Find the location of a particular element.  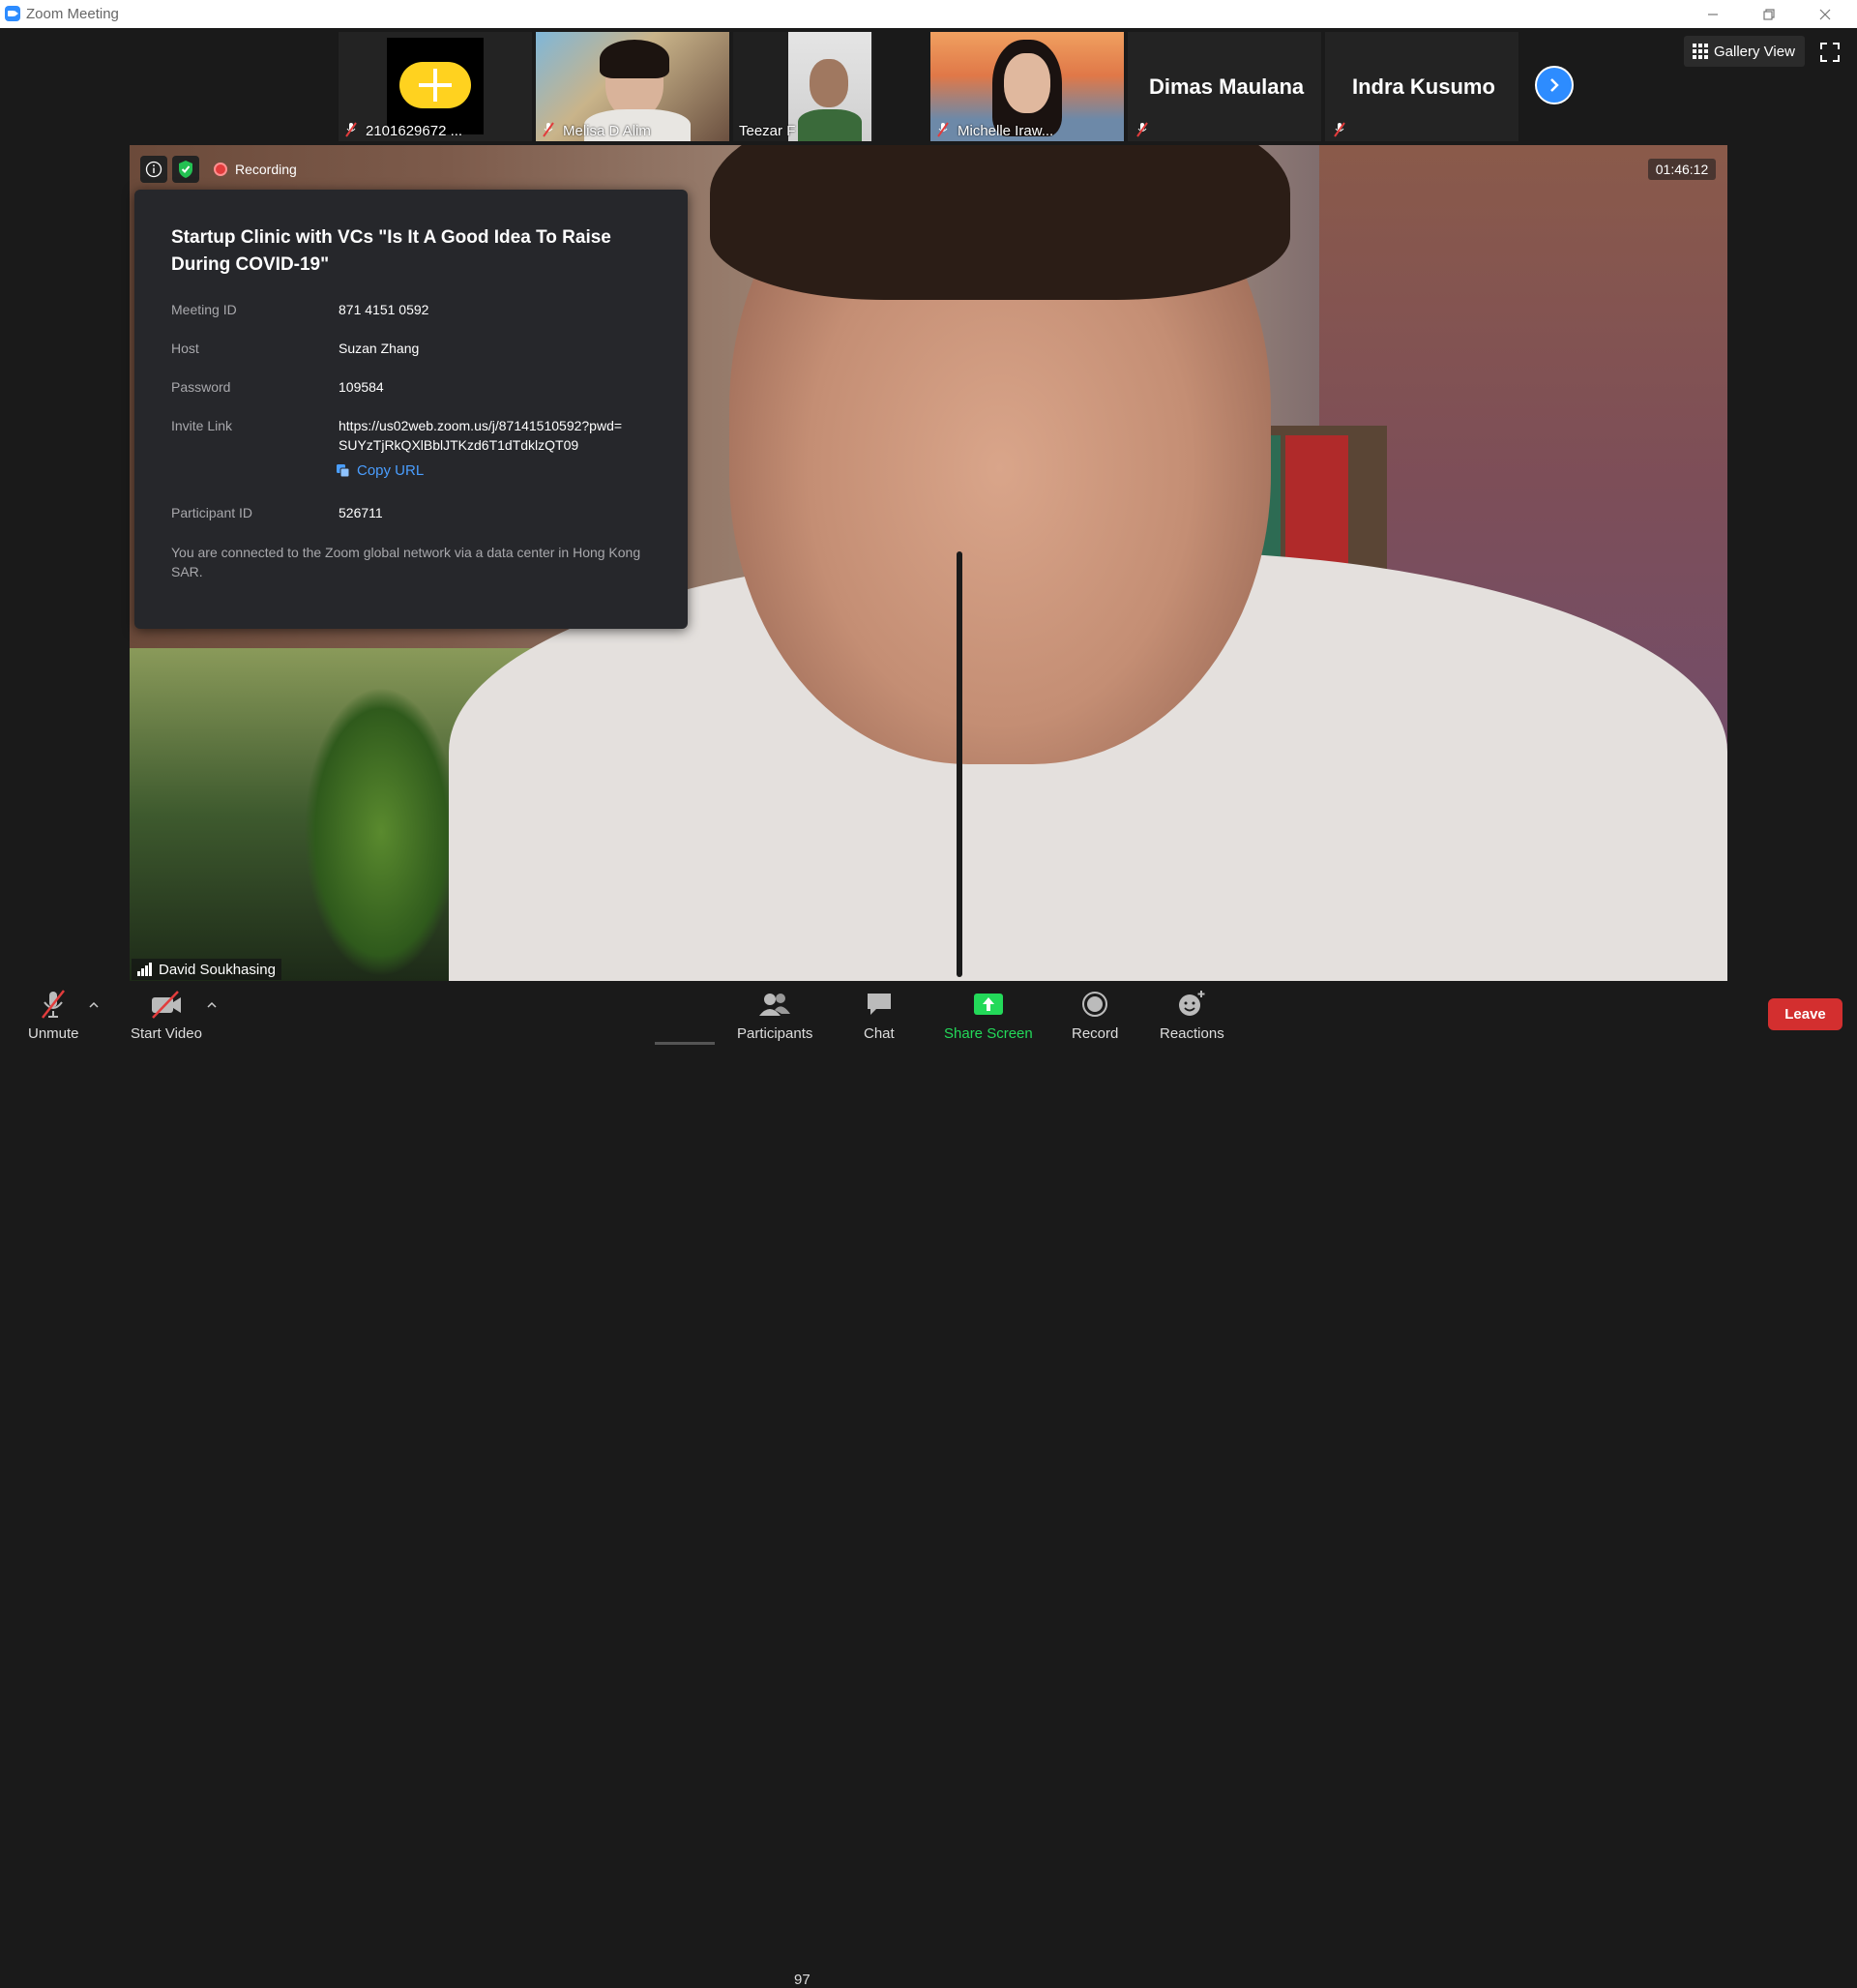

zoom-app-icon is located at coordinates (12, 13).